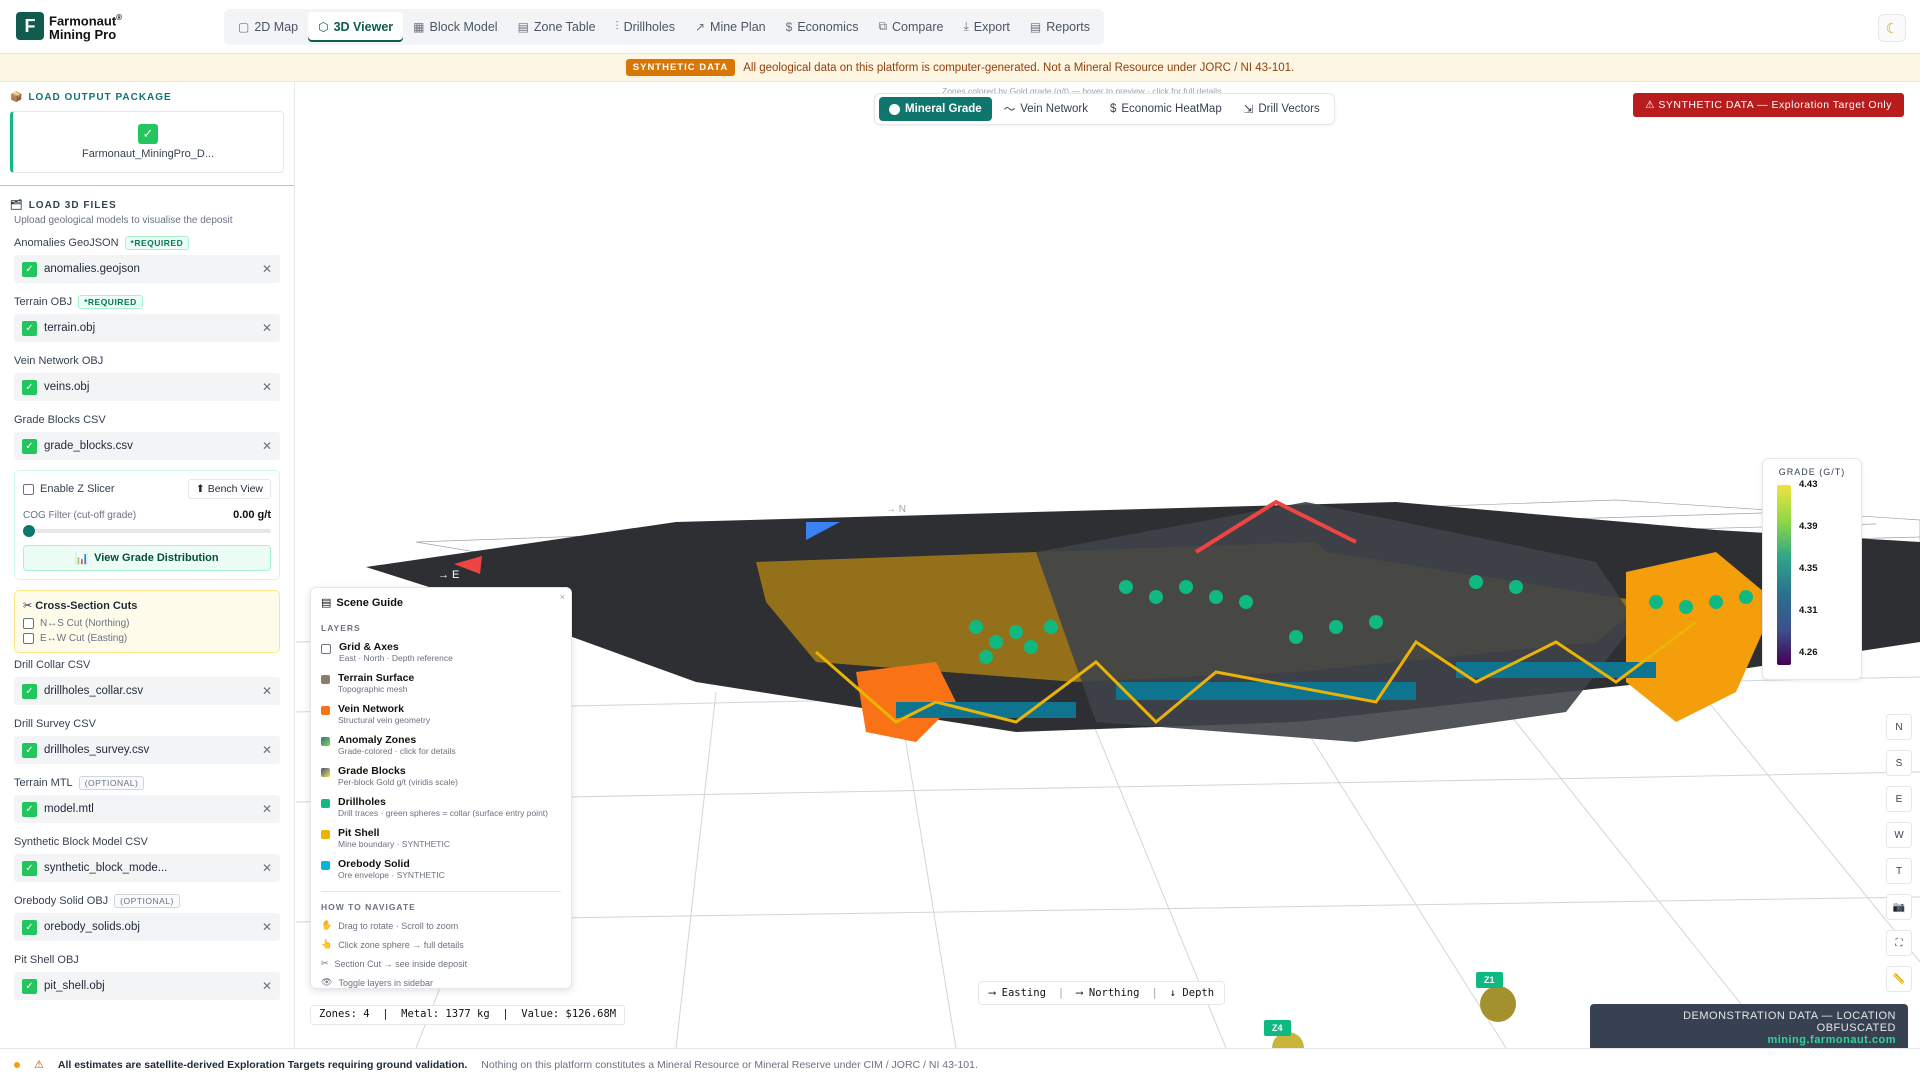 Image resolution: width=1920 pixels, height=1080 pixels. What do you see at coordinates (700, 26) in the screenshot?
I see `trend-icon: ↗` at bounding box center [700, 26].